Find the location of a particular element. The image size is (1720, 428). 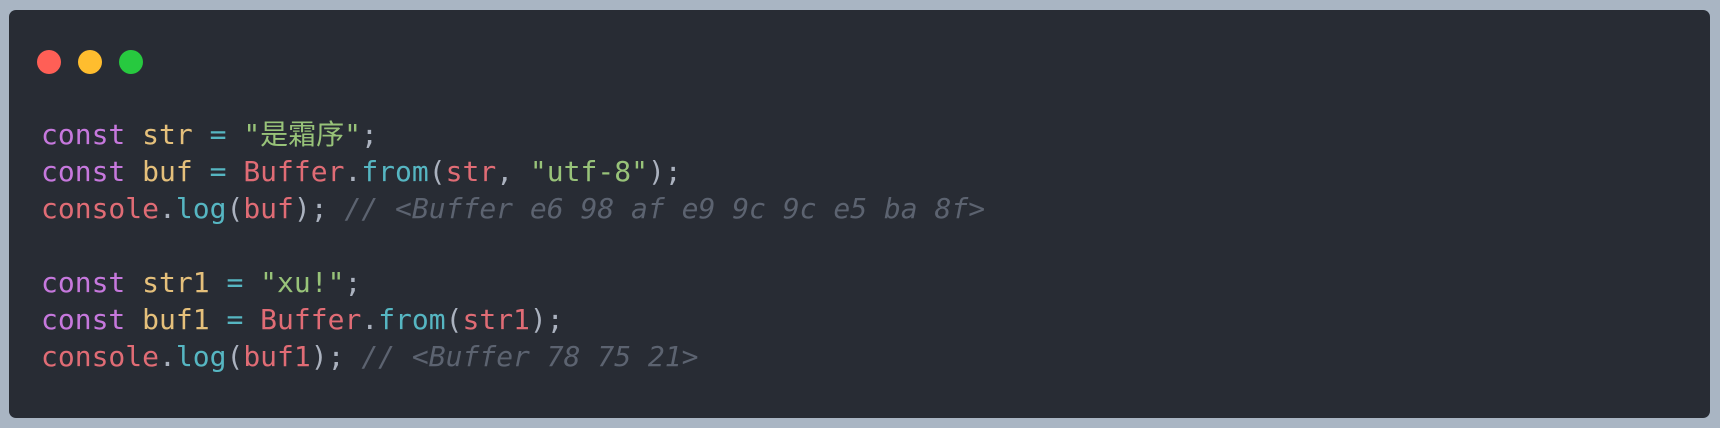

code-token: "xu!" is located at coordinates (302, 282).